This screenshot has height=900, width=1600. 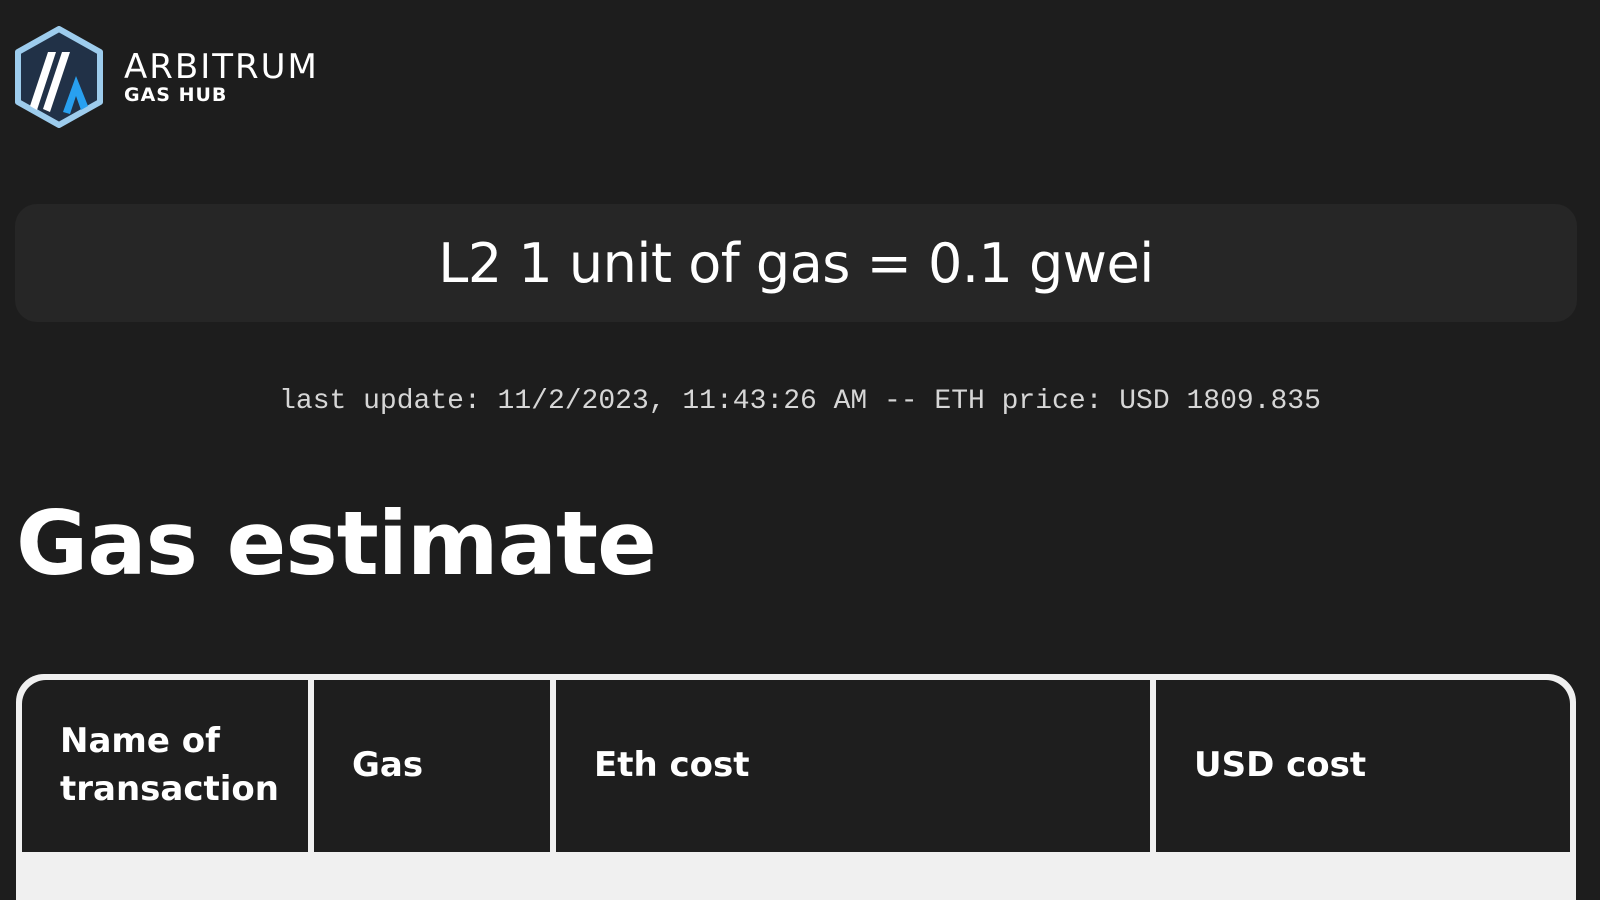 What do you see at coordinates (336, 543) in the screenshot?
I see `page-title: Gas estimate` at bounding box center [336, 543].